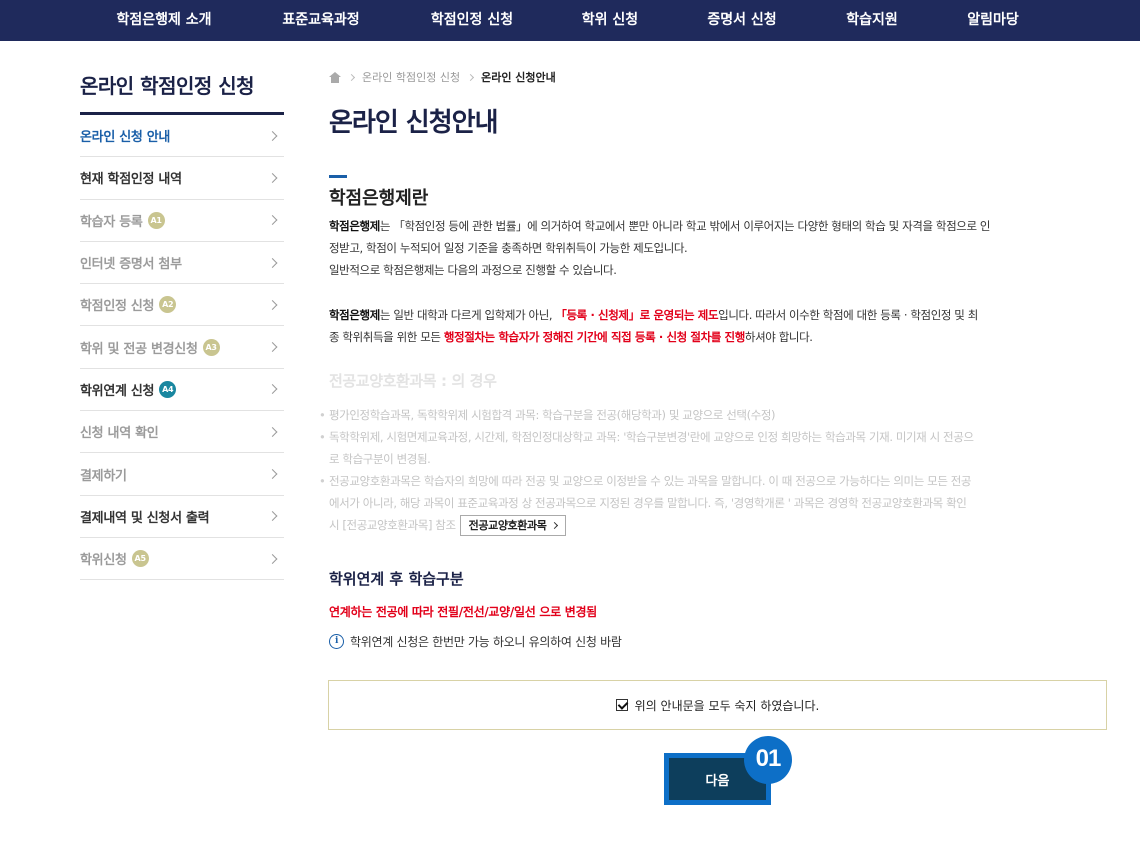  Describe the element at coordinates (848, 315) in the screenshot. I see `text: 입니다. 따라서 이수한 학점에 대한 등록 · 학점인정 및 최` at that location.